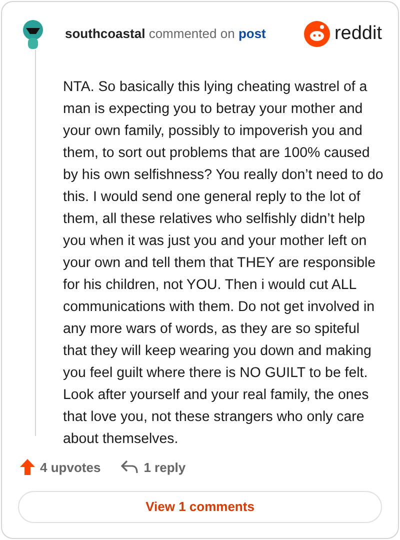 This screenshot has width=400, height=540. What do you see at coordinates (200, 507) in the screenshot?
I see `view-comments-button: View 1 comments` at bounding box center [200, 507].